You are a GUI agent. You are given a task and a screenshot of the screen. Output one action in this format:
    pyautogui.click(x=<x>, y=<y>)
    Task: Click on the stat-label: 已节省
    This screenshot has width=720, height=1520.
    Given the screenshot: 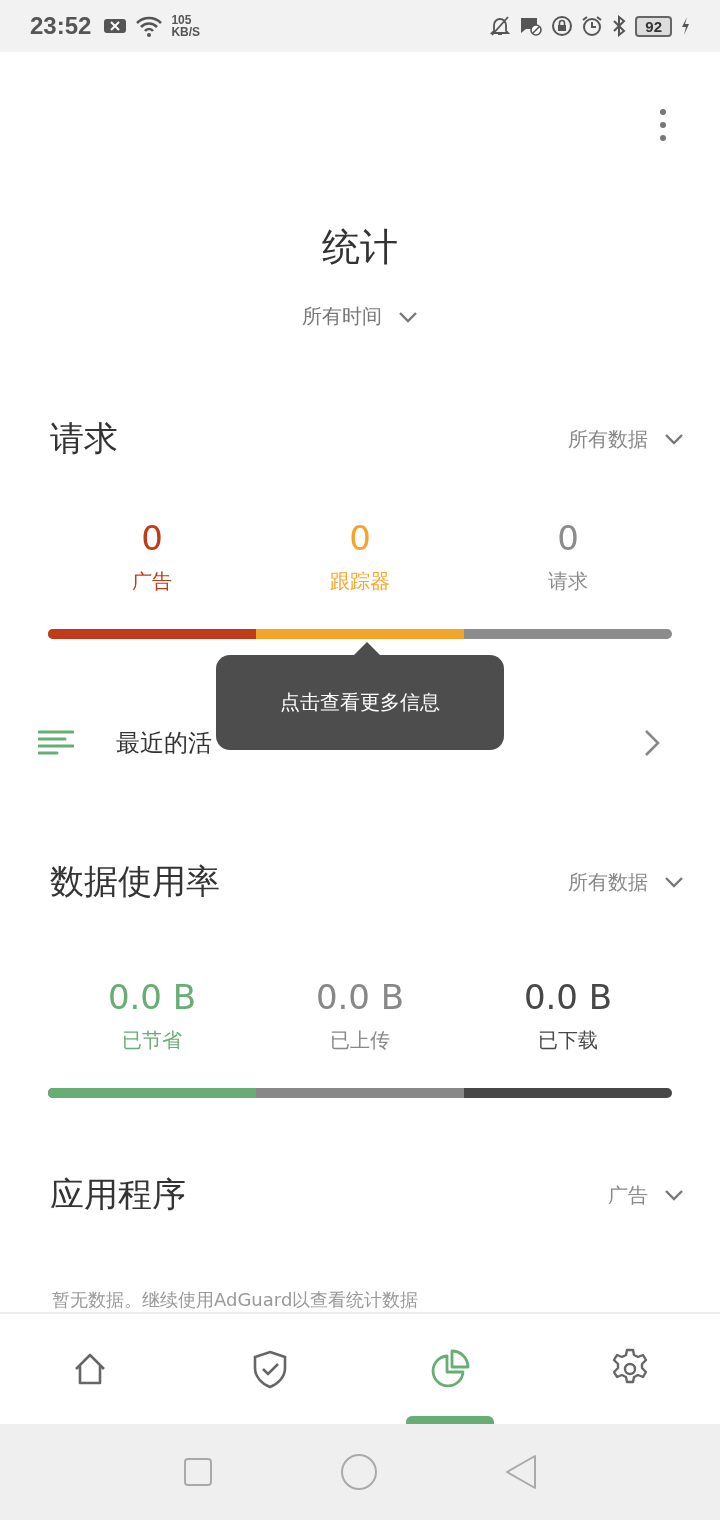 What is the action you would take?
    pyautogui.click(x=152, y=1040)
    